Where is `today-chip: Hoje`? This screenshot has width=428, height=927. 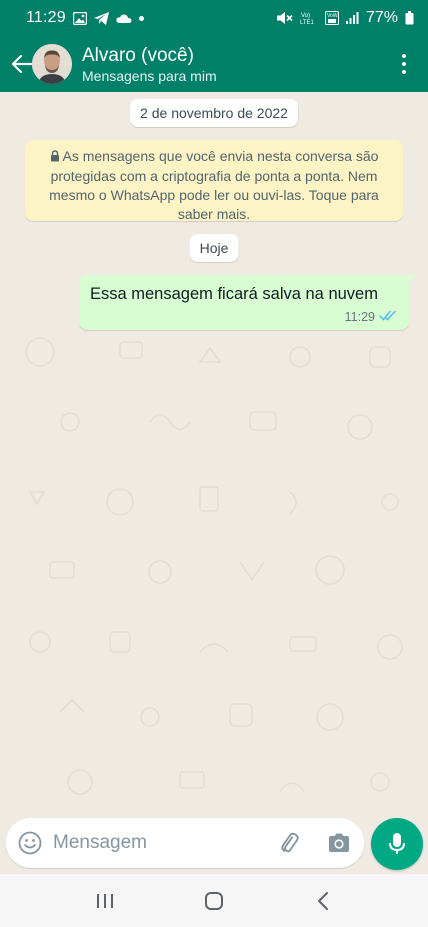 today-chip: Hoje is located at coordinates (214, 248).